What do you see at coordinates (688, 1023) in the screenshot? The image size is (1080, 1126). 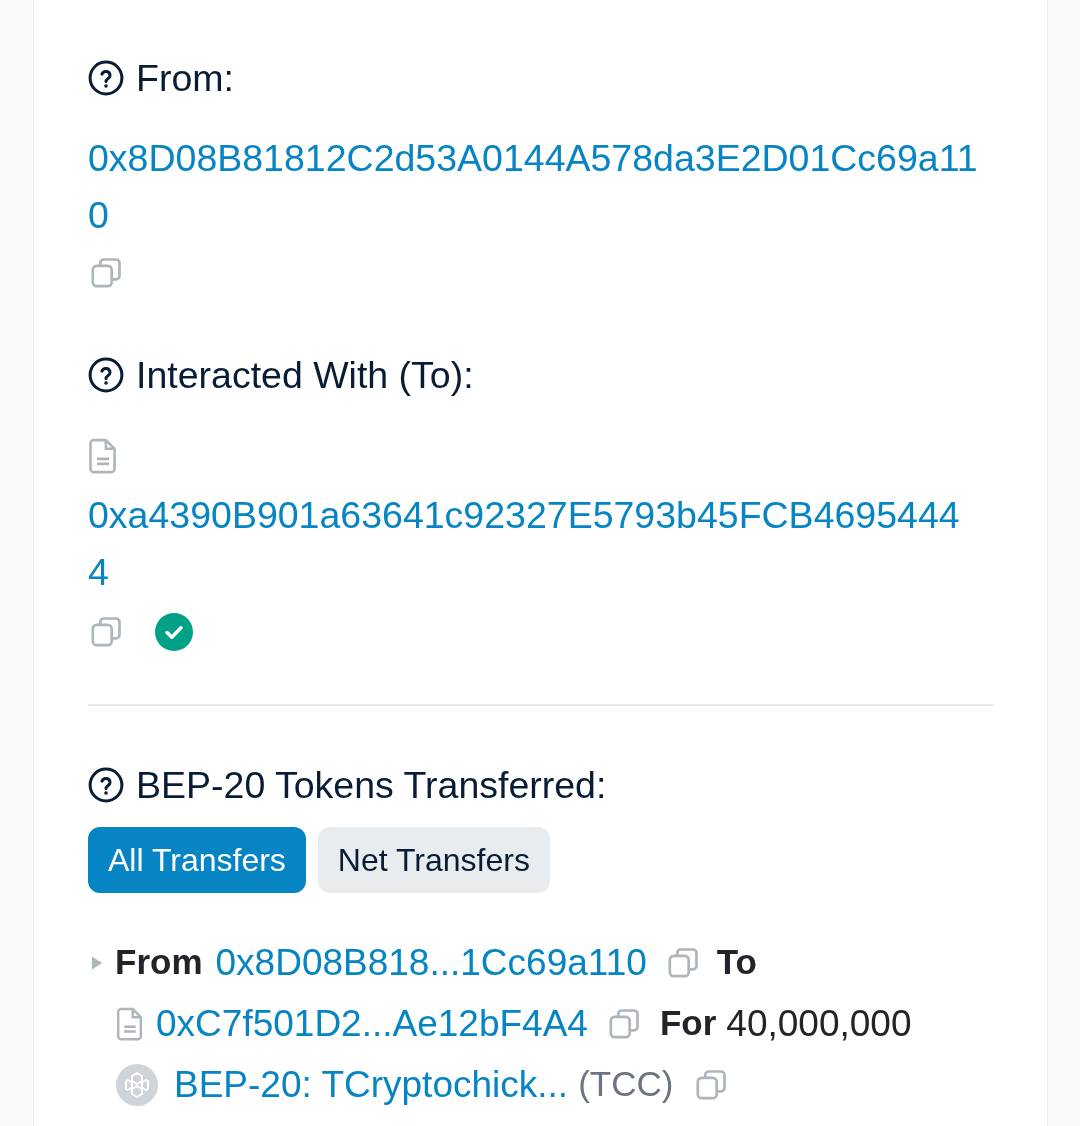 I see `for-label: For` at bounding box center [688, 1023].